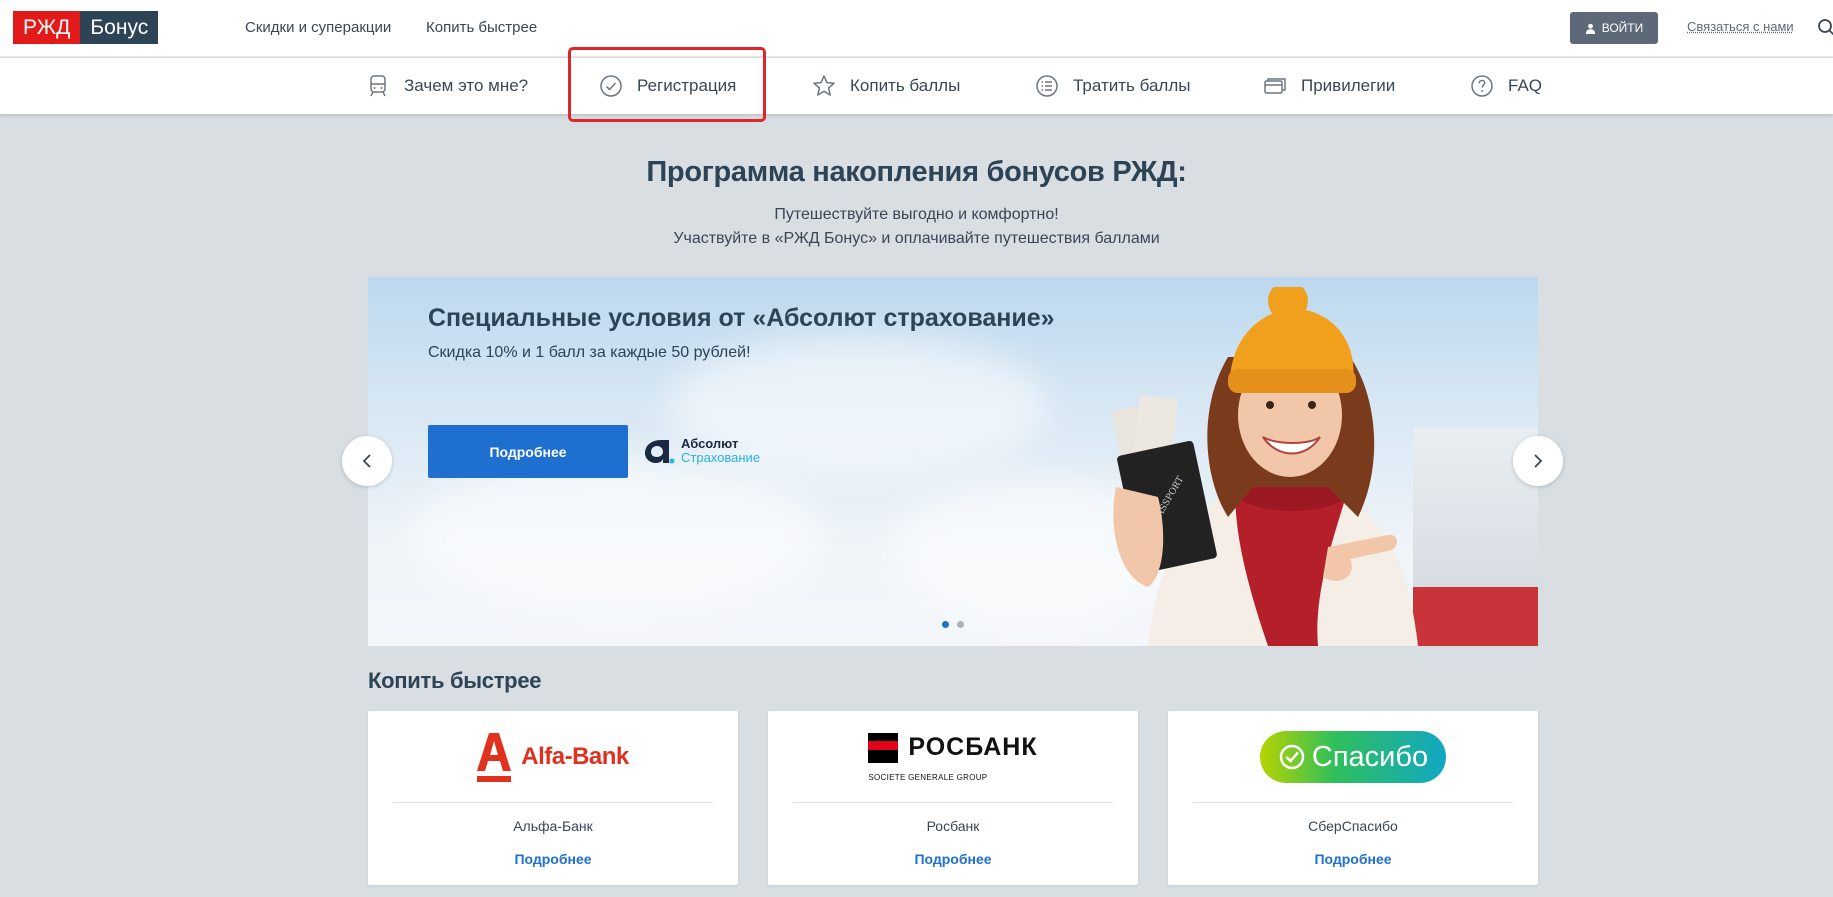 The image size is (1833, 897). Describe the element at coordinates (667, 84) in the screenshot. I see `registration-highlight-box` at that location.